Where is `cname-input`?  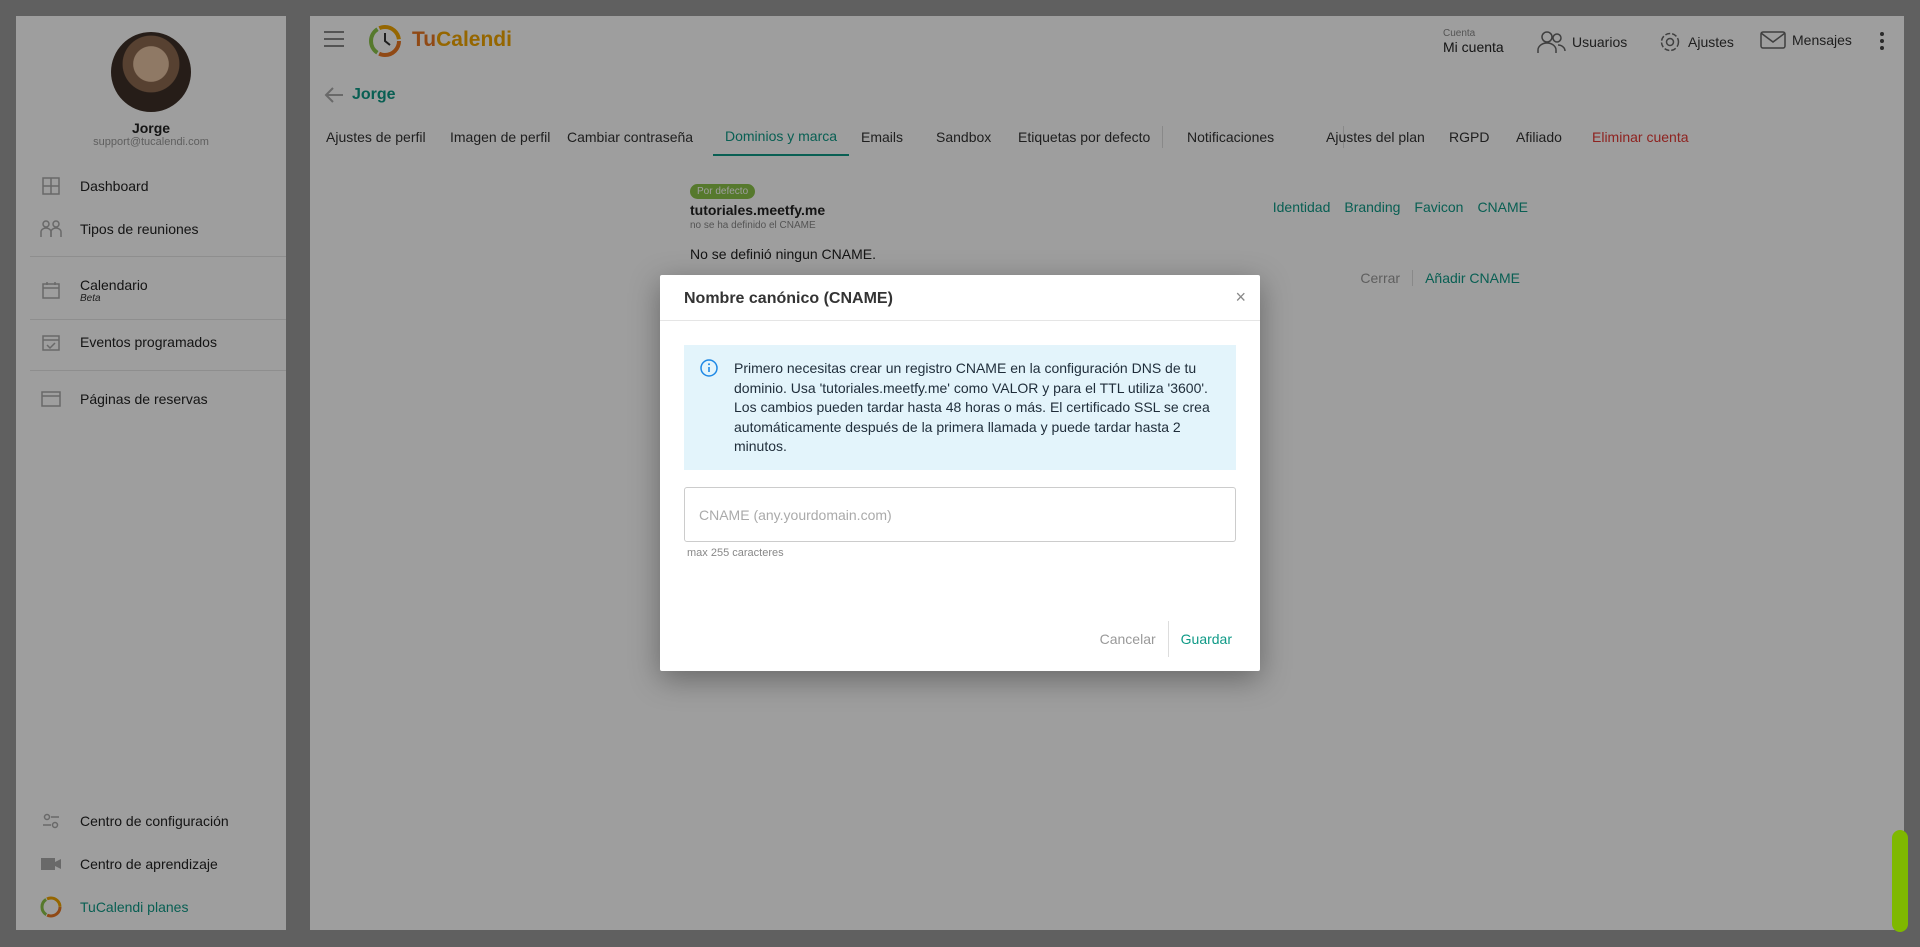 cname-input is located at coordinates (960, 514).